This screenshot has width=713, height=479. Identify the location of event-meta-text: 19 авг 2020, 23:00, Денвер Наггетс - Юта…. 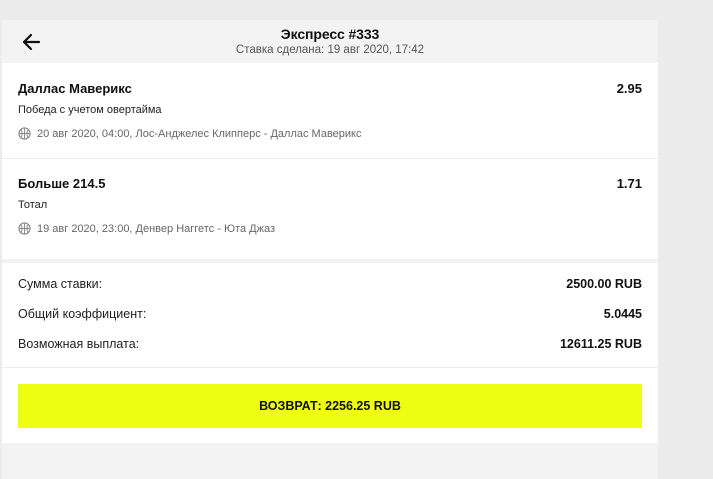
(156, 228).